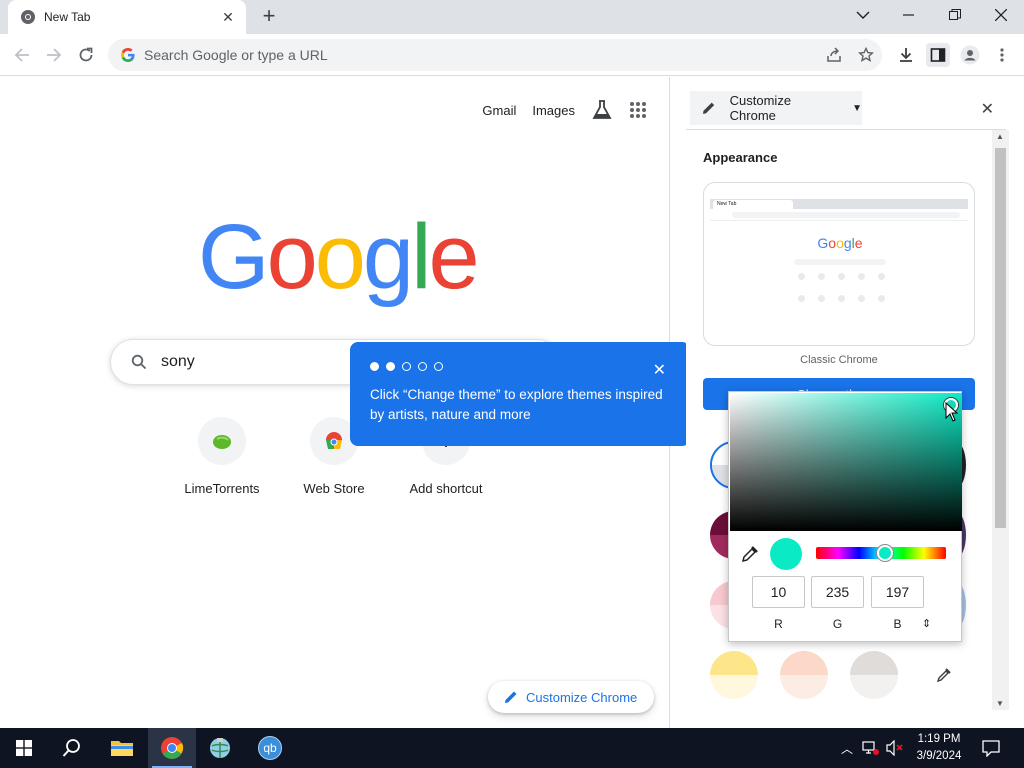  I want to click on images-link: Images, so click(553, 110).